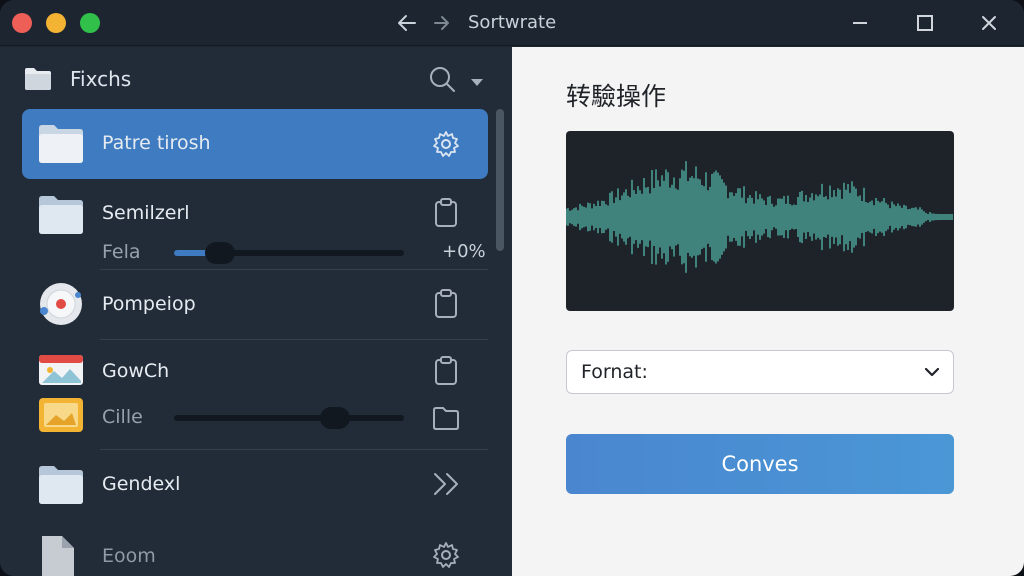 Image resolution: width=1024 pixels, height=576 pixels. Describe the element at coordinates (443, 23) in the screenshot. I see `forward-arrow-icon` at that location.